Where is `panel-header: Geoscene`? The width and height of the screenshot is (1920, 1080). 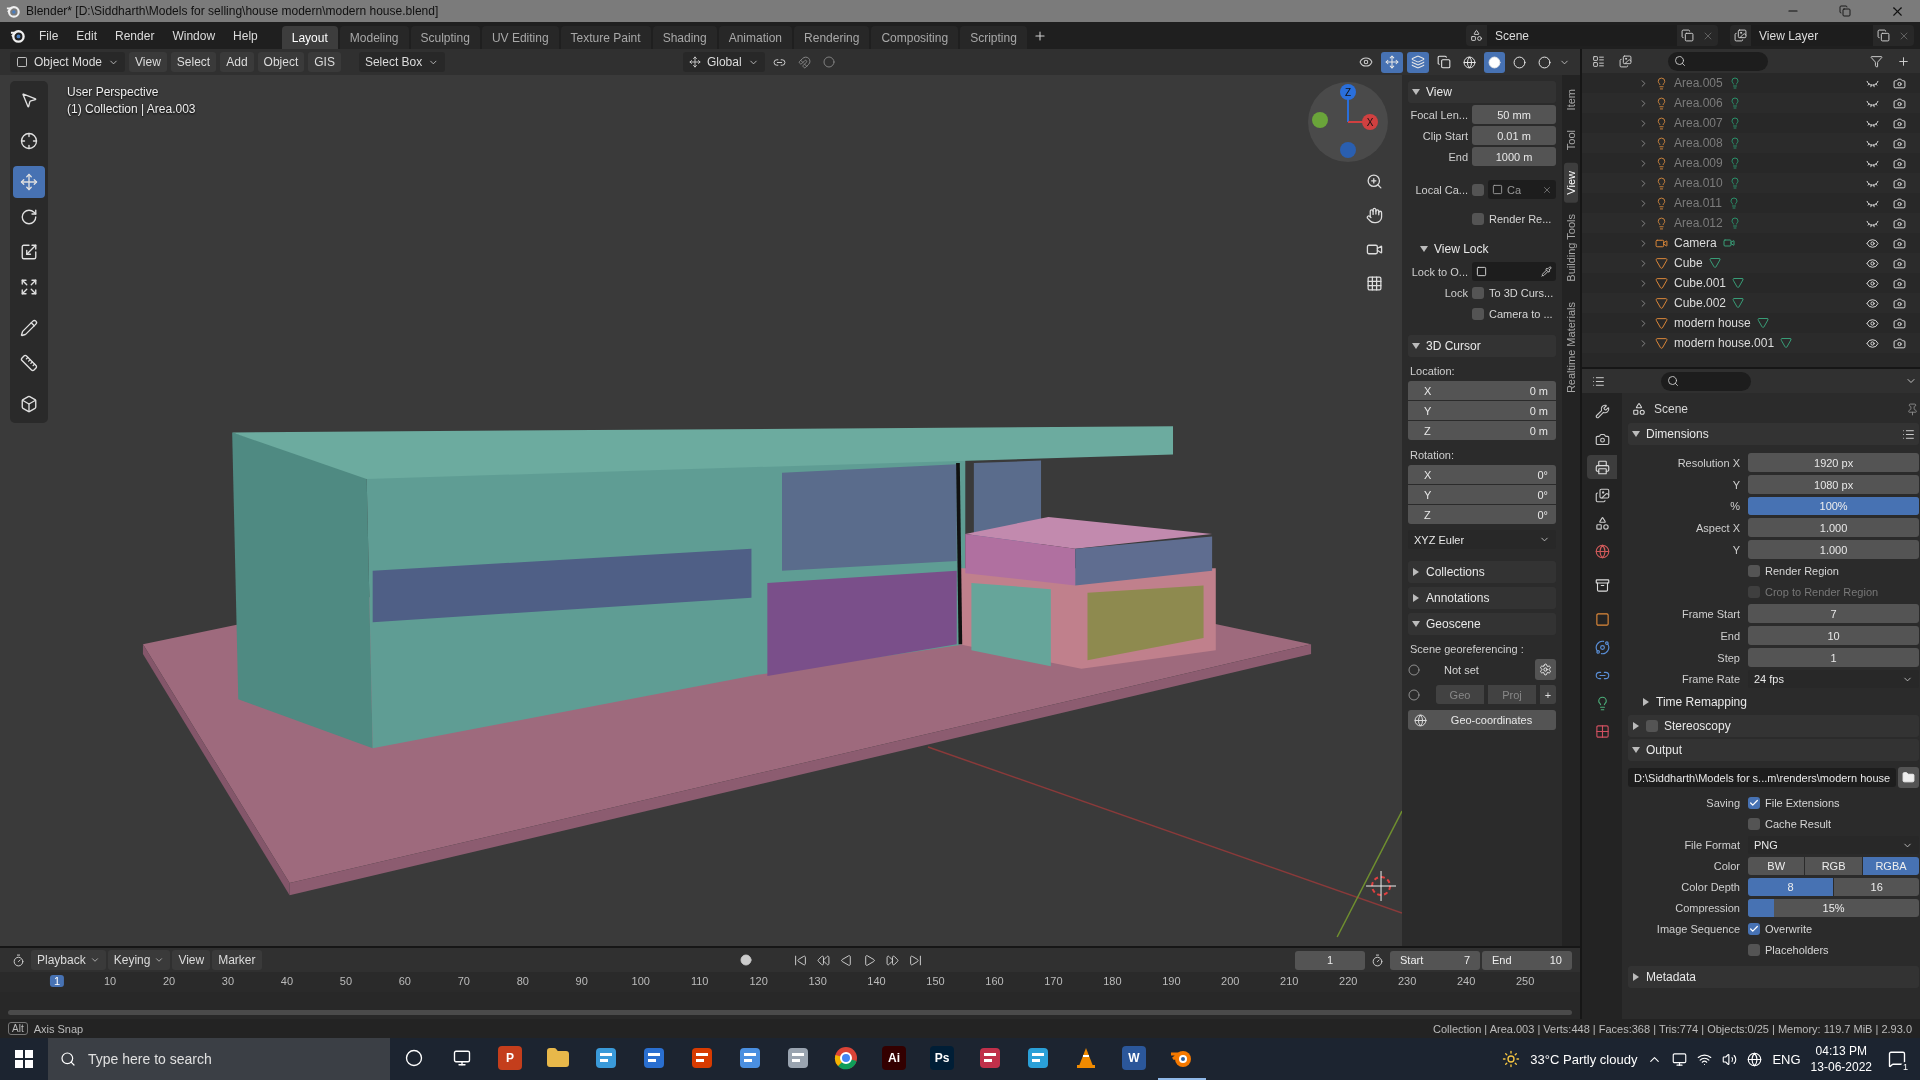
panel-header: Geoscene is located at coordinates (1482, 624).